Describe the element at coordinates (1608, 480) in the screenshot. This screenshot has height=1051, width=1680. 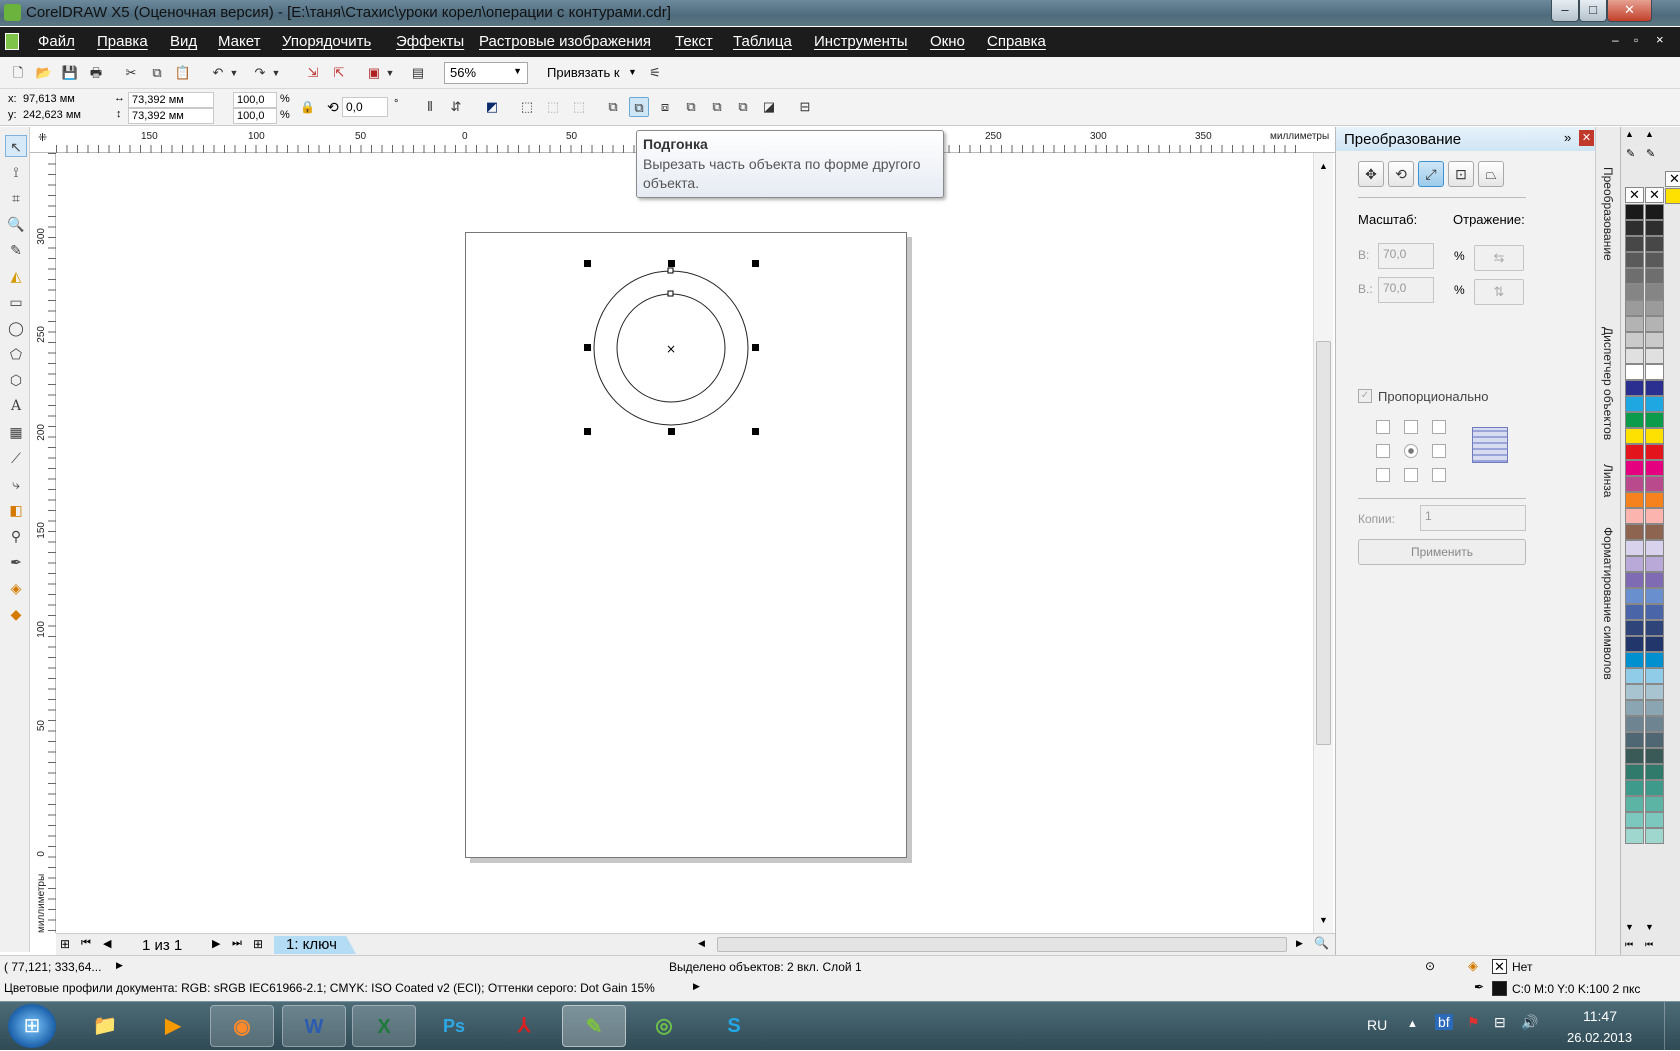
I see `side-tab-lens: Линза` at that location.